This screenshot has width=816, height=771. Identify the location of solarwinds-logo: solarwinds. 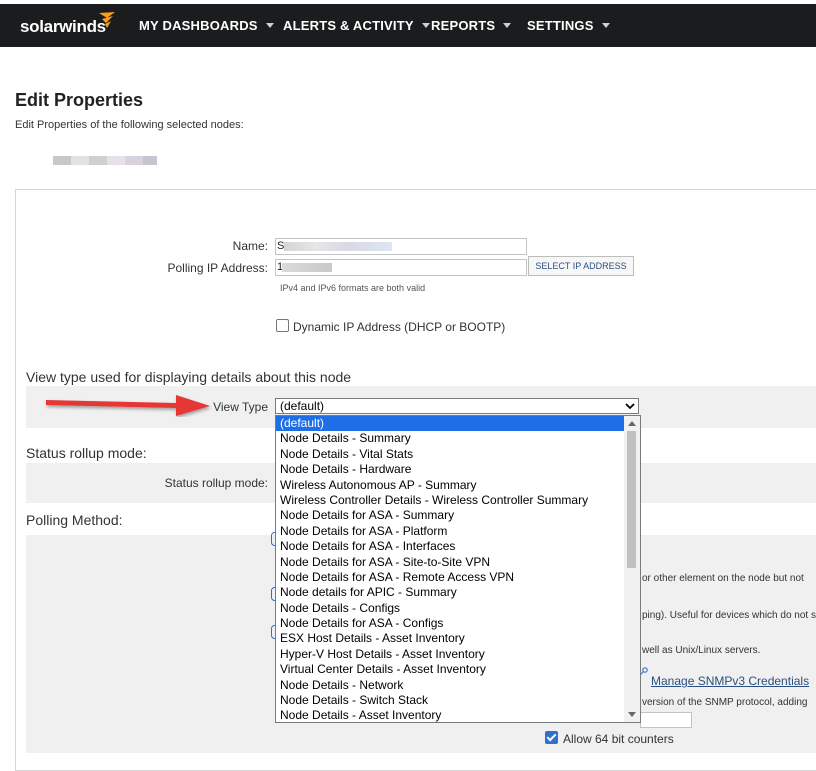
(63, 27).